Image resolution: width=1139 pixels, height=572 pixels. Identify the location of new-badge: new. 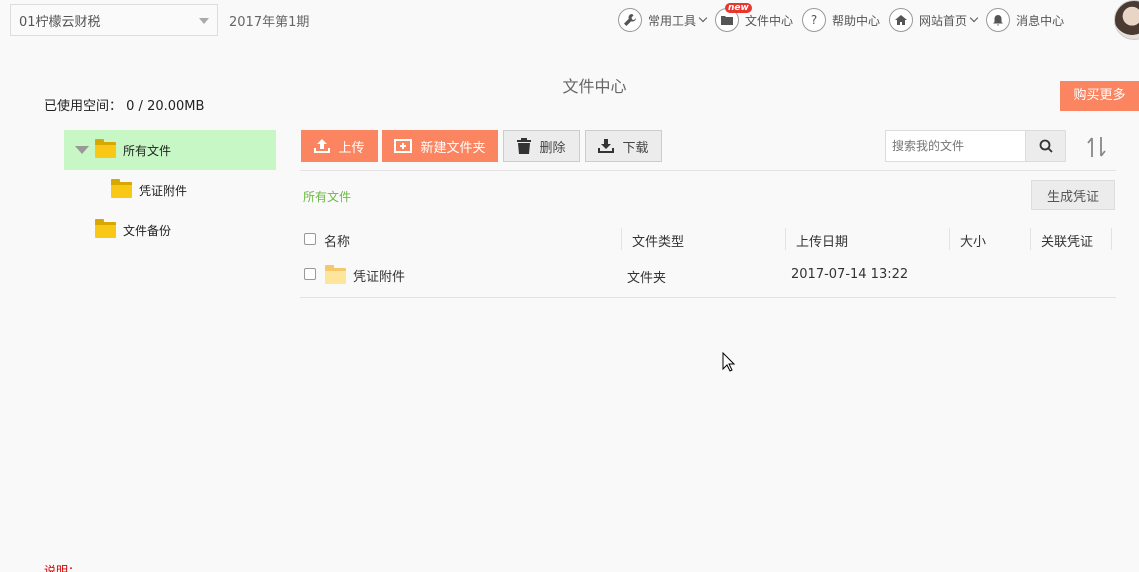
(738, 8).